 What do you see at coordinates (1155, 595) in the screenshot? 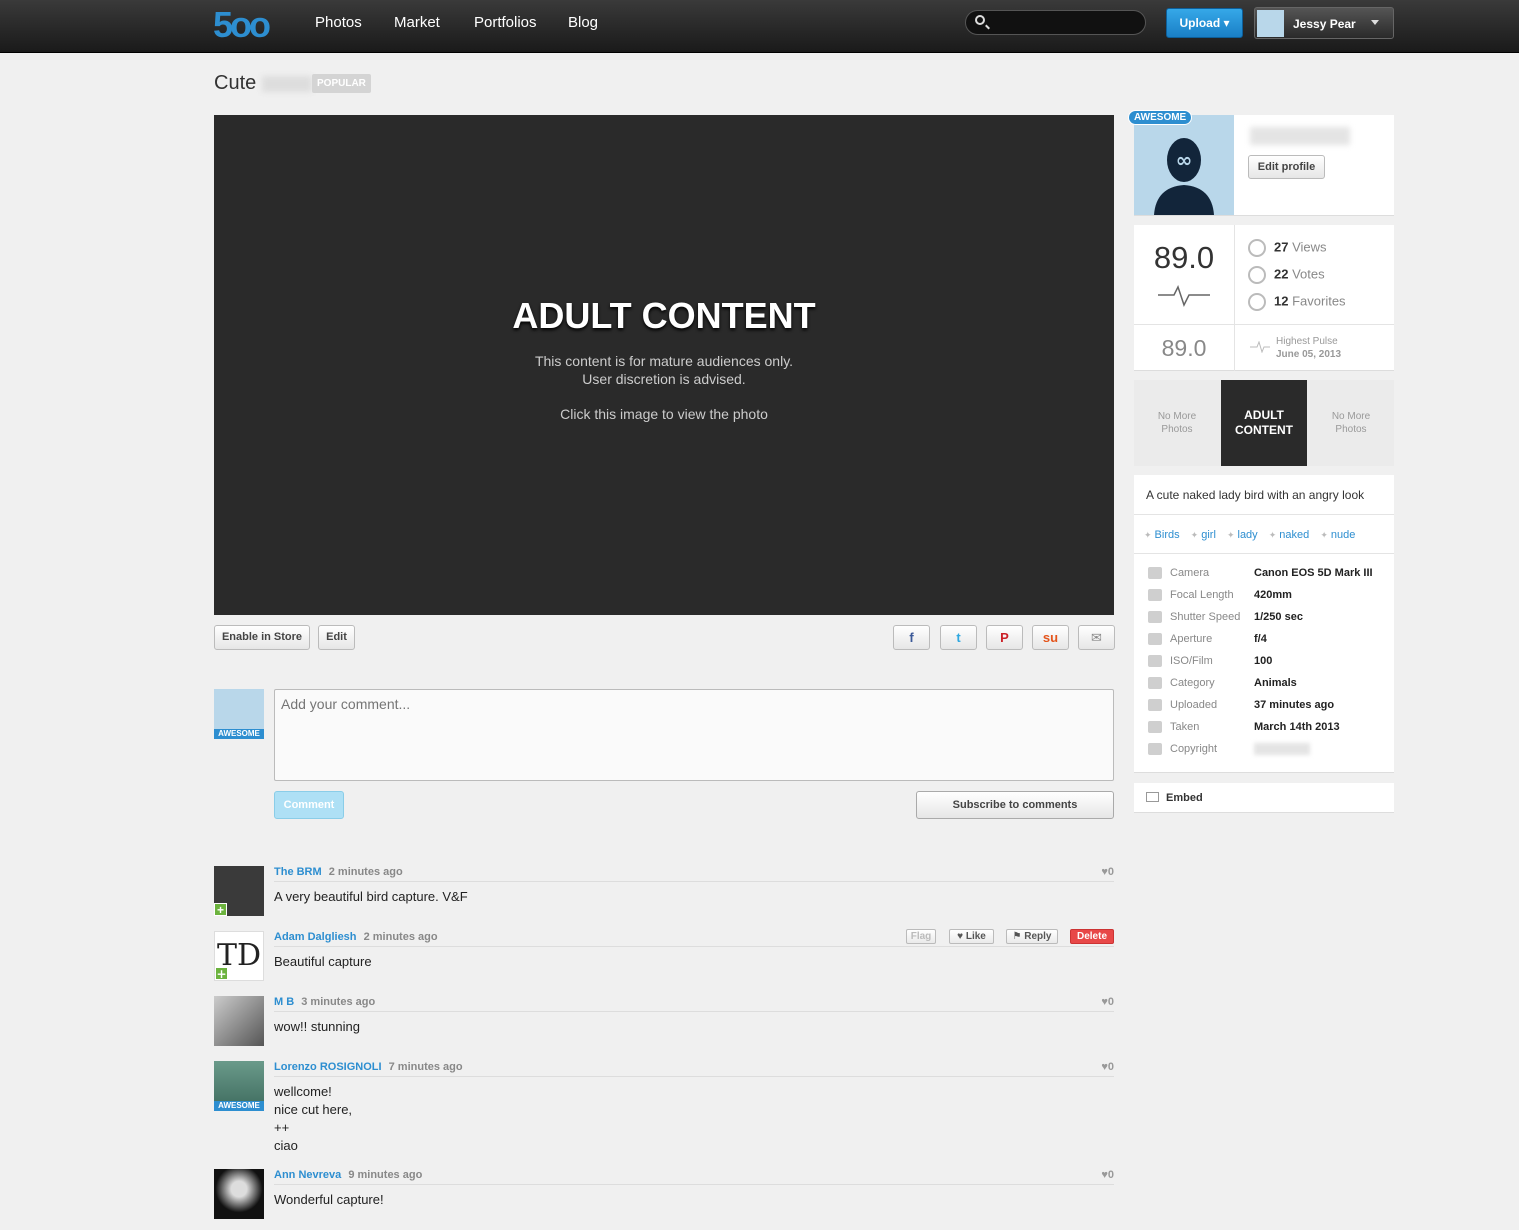
I see `focal-length-icon` at bounding box center [1155, 595].